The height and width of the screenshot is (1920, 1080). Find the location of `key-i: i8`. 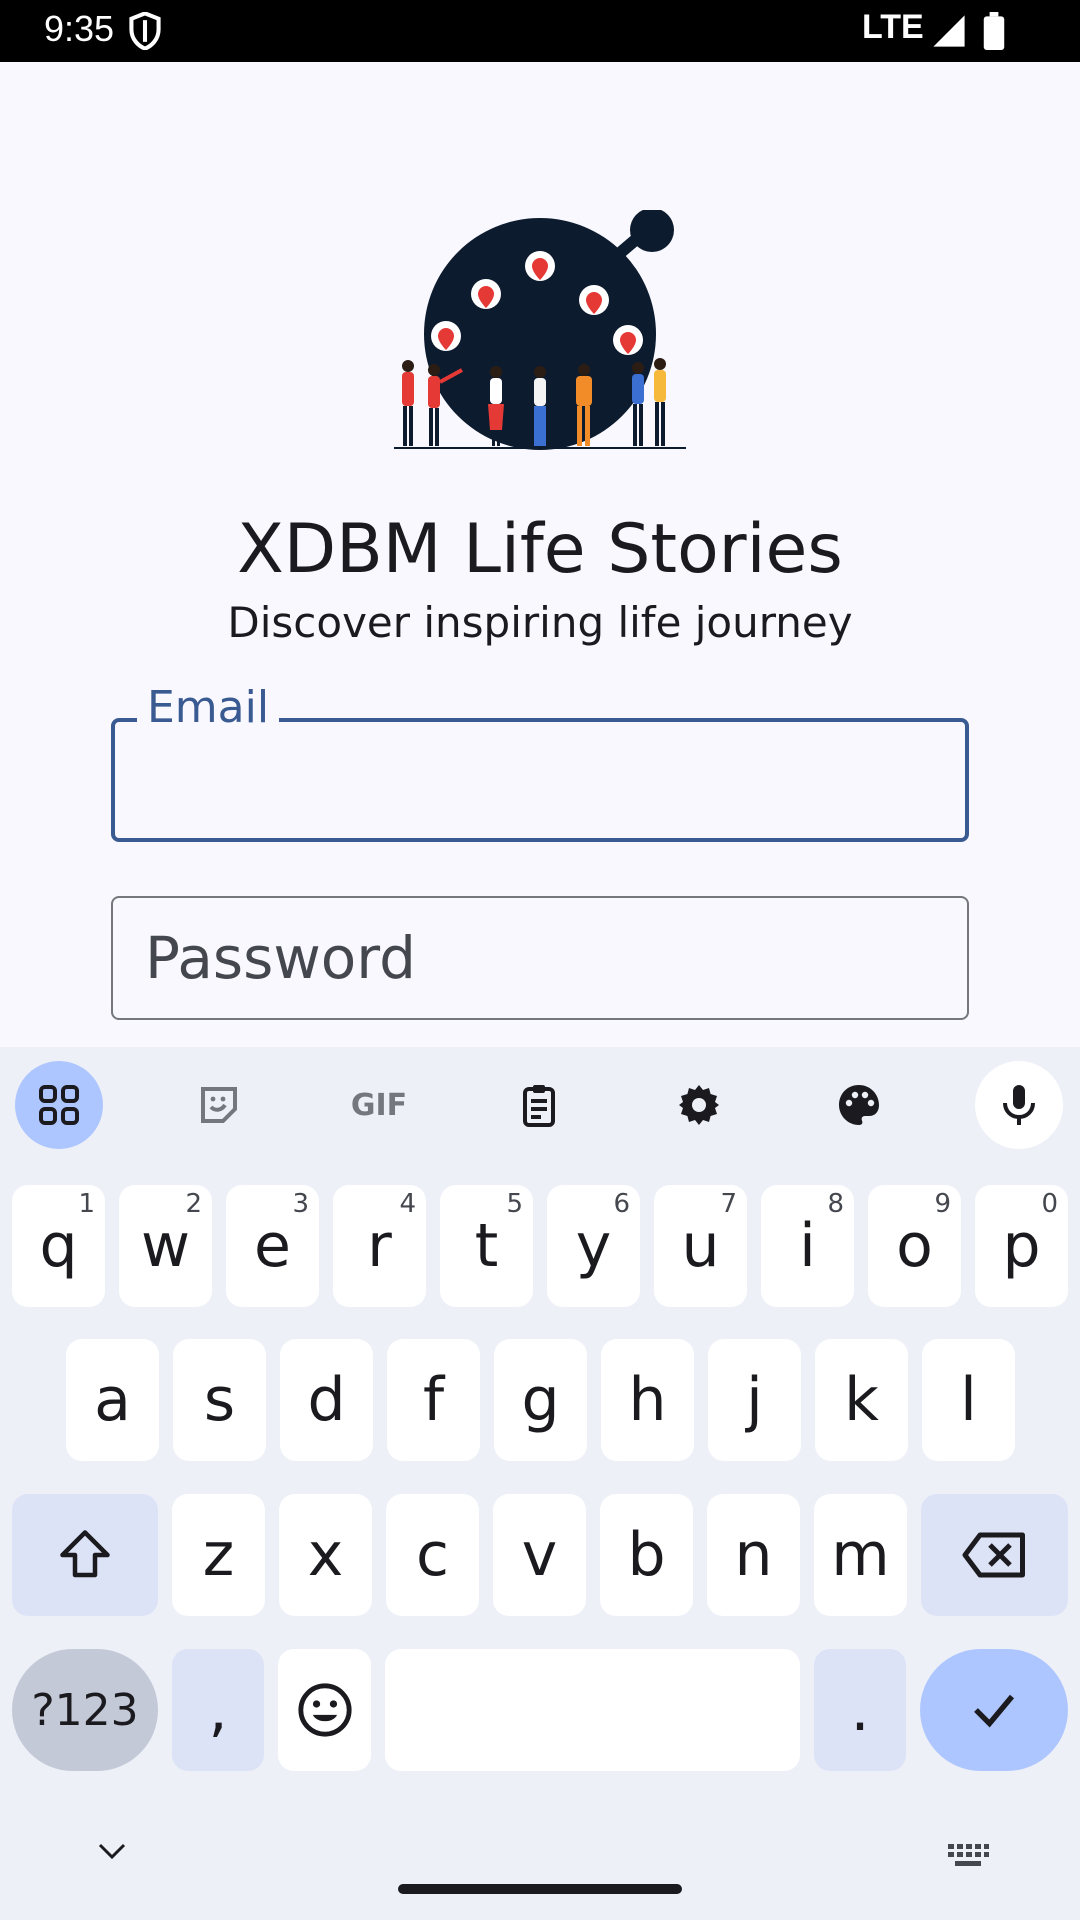

key-i: i8 is located at coordinates (807, 1246).